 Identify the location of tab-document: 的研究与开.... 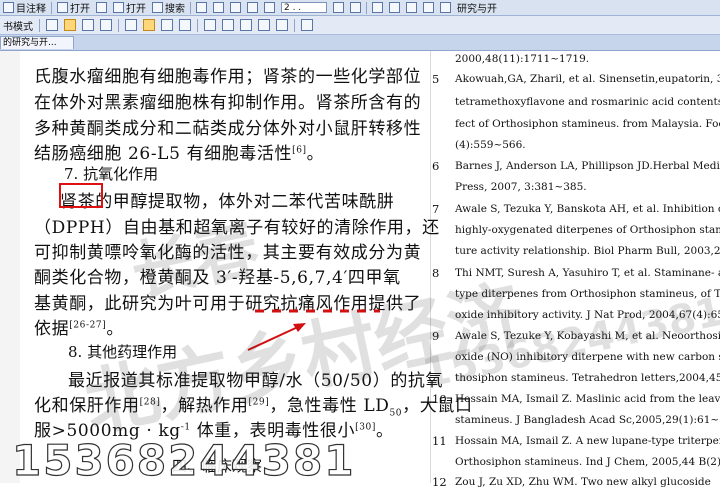
(37, 42).